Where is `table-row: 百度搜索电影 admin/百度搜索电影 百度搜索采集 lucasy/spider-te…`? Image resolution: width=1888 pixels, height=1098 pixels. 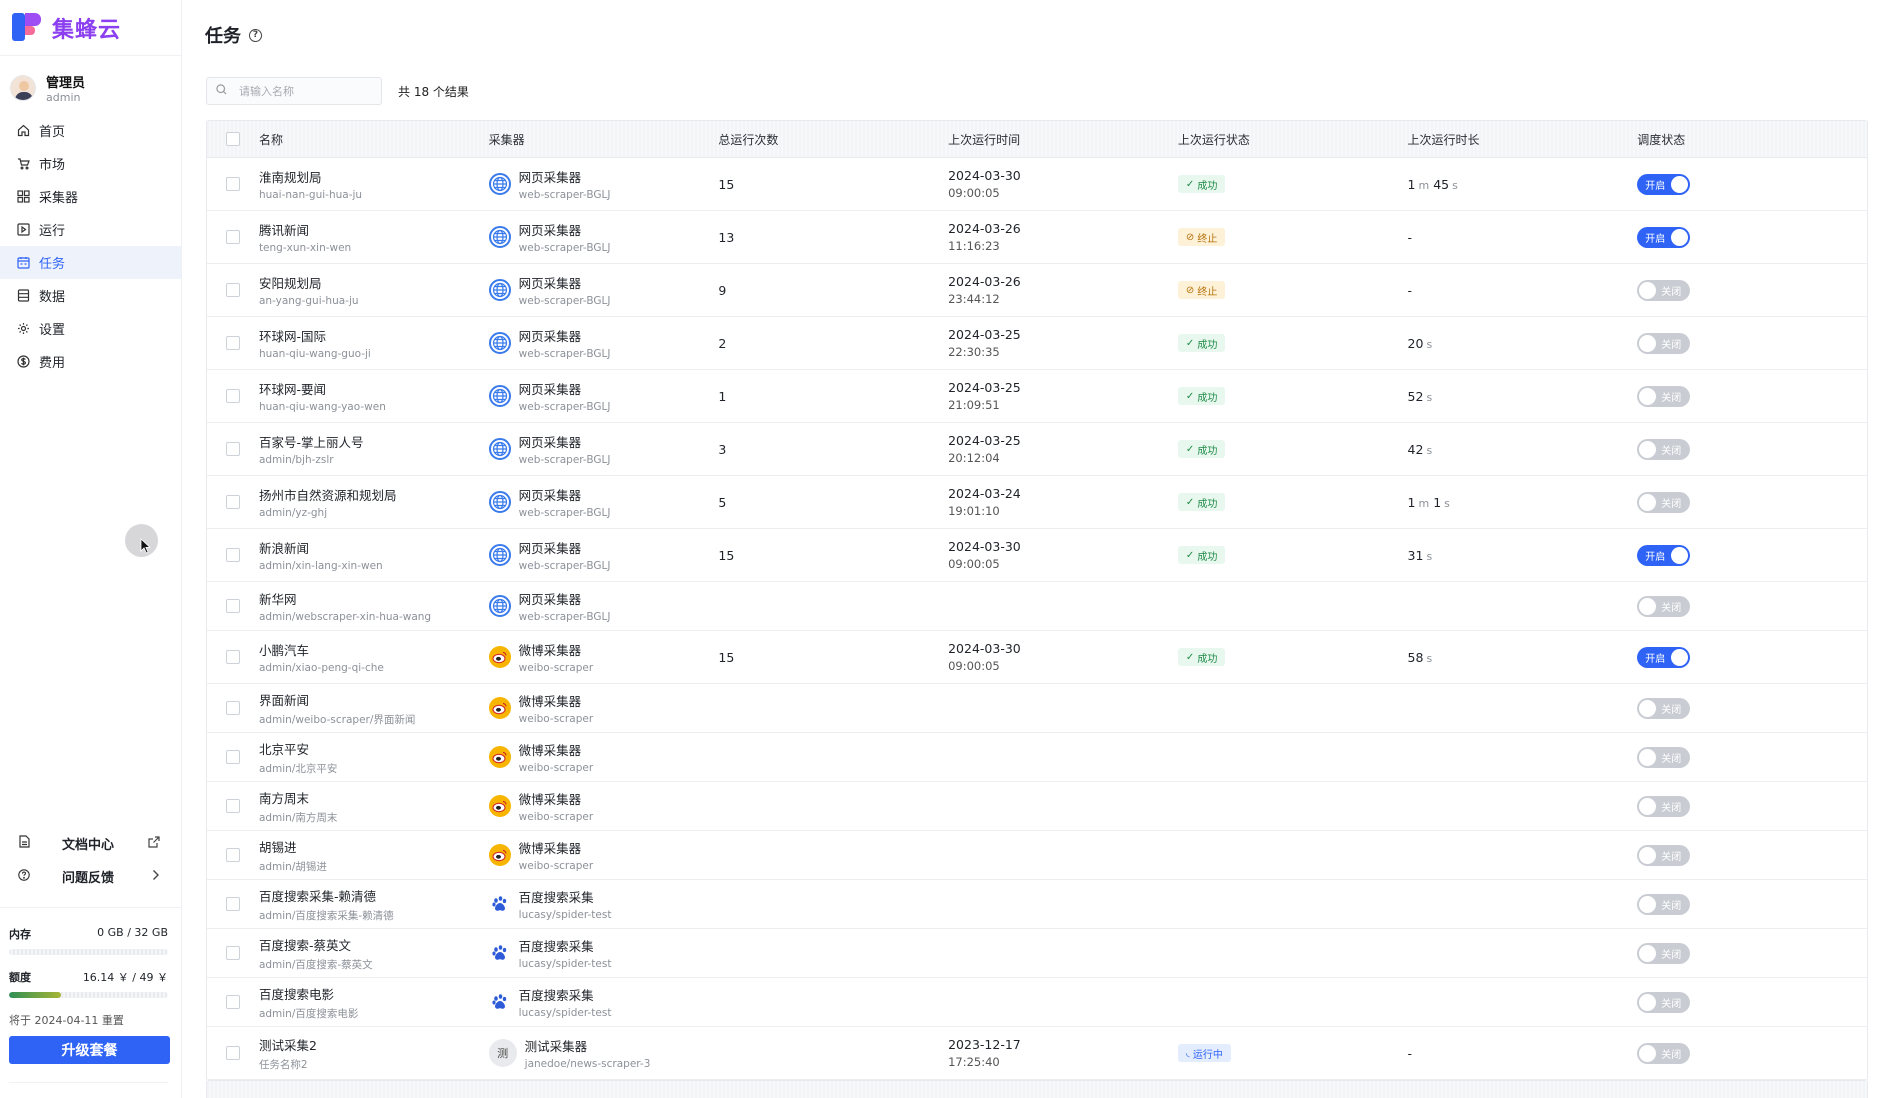 table-row: 百度搜索电影 admin/百度搜索电影 百度搜索采集 lucasy/spider-te… is located at coordinates (1037, 1002).